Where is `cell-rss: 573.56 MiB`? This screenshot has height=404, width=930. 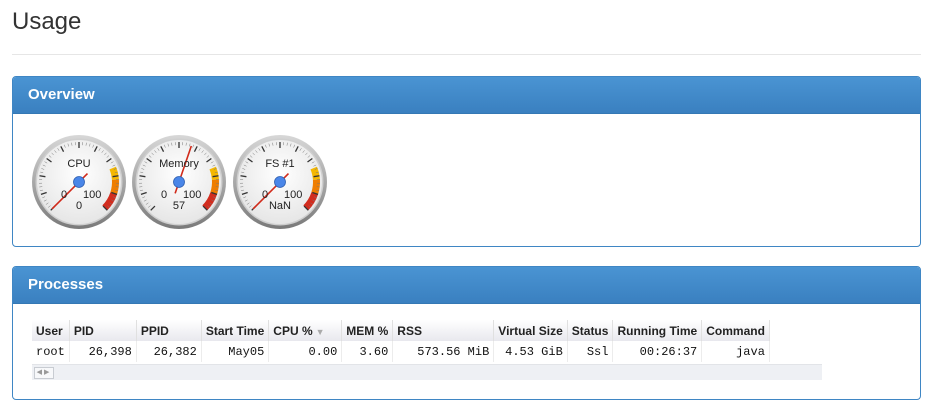 cell-rss: 573.56 MiB is located at coordinates (443, 351).